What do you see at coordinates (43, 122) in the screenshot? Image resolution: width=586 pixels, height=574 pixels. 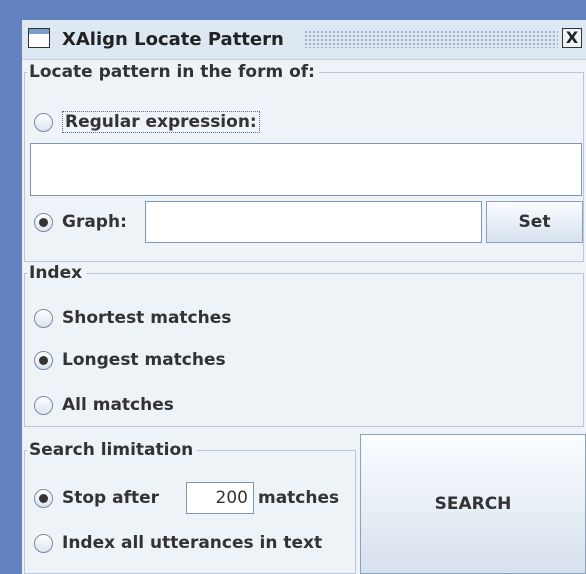 I see `regex-radio-icon` at bounding box center [43, 122].